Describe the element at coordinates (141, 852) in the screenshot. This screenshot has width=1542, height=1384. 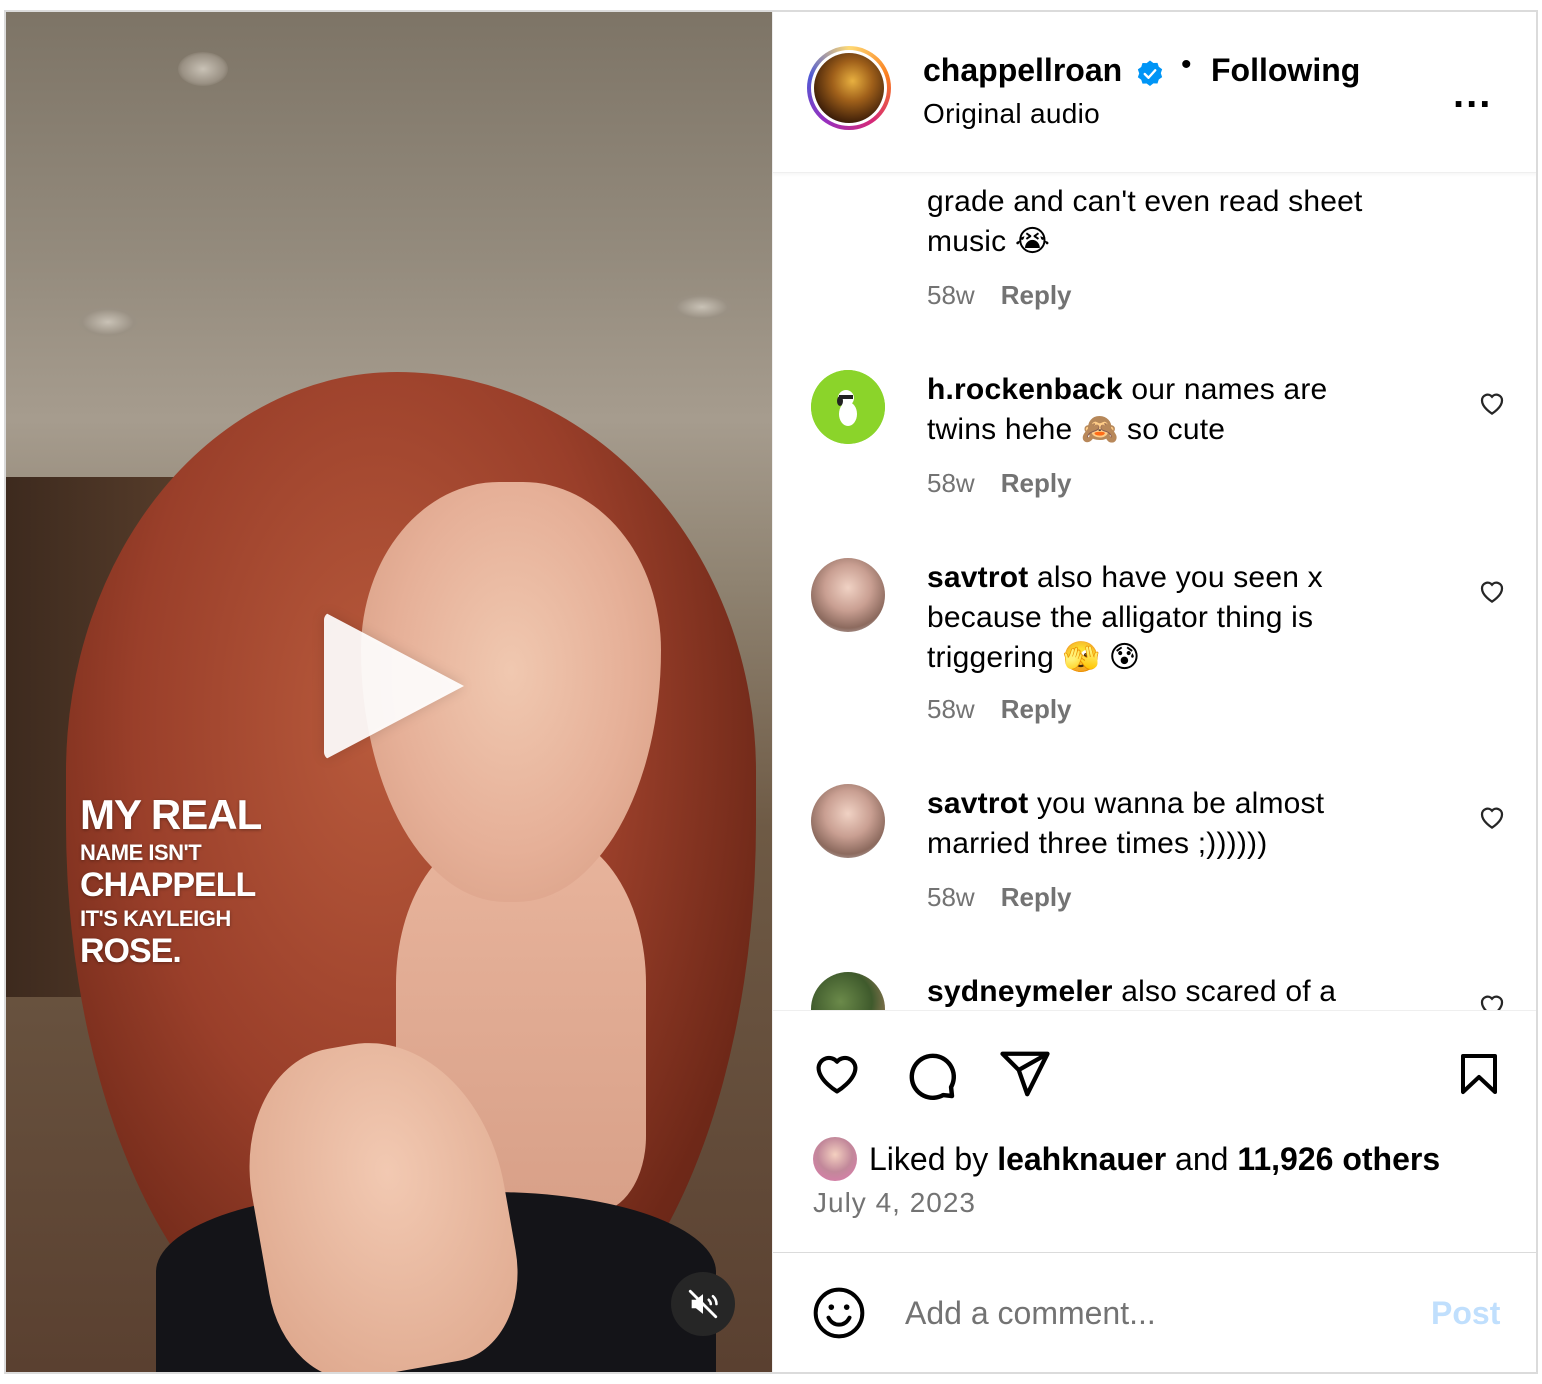
I see `overlay-line: NAME ISN'T` at that location.